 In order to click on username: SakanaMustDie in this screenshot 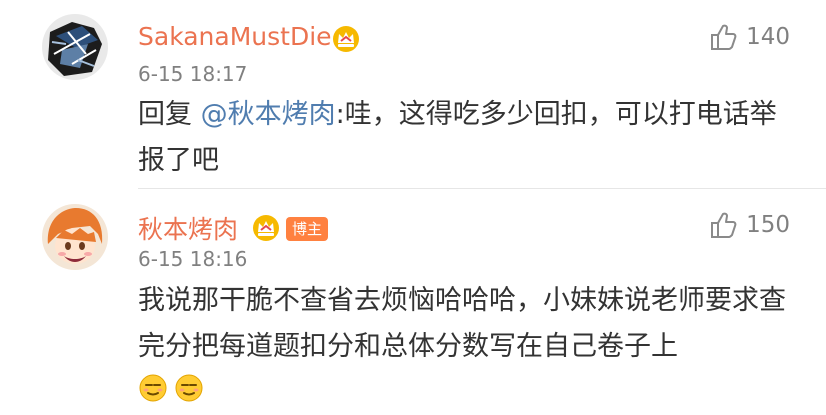, I will do `click(235, 36)`.